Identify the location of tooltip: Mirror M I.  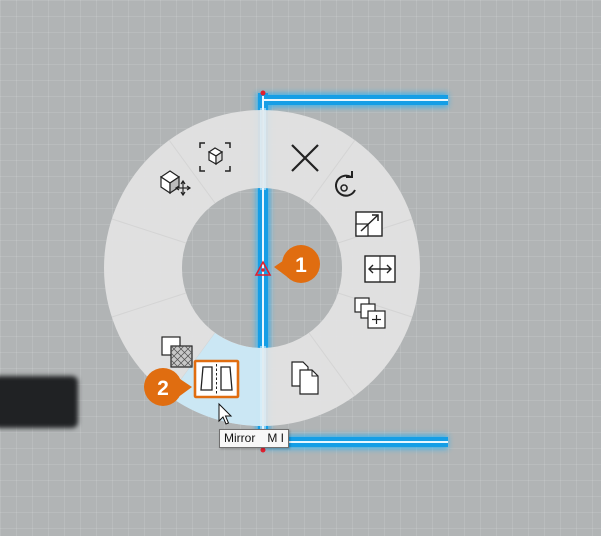
(254, 438).